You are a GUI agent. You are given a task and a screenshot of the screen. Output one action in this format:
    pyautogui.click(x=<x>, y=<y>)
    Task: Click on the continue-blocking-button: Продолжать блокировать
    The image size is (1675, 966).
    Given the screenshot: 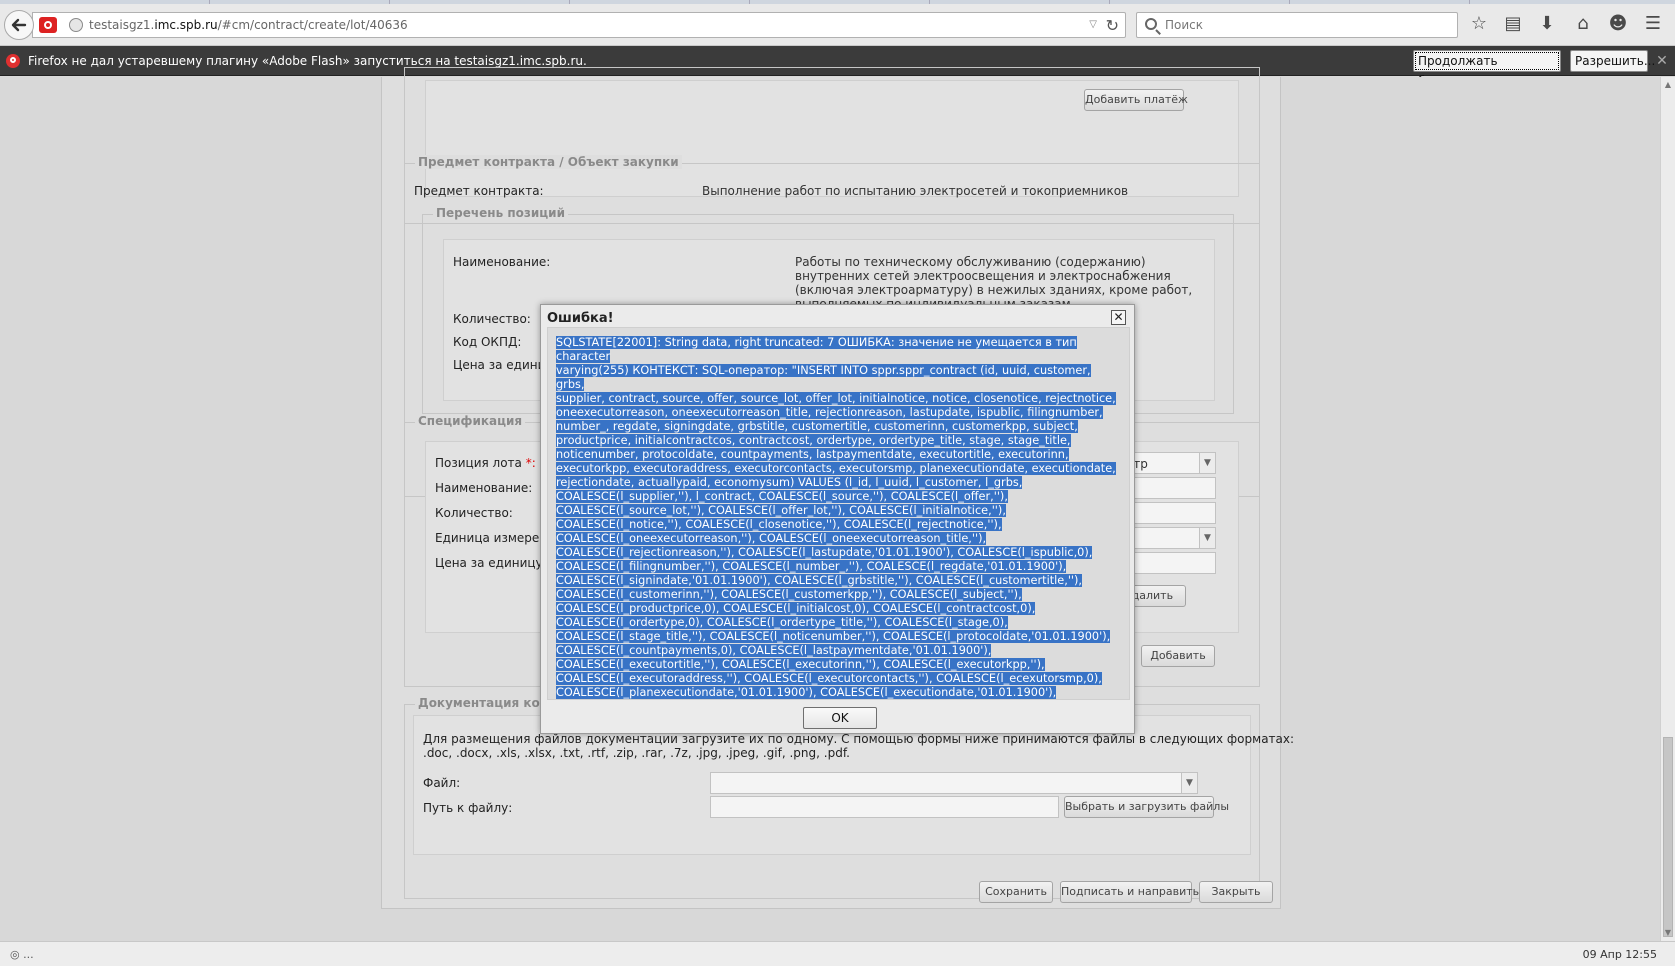 What is the action you would take?
    pyautogui.click(x=1487, y=69)
    